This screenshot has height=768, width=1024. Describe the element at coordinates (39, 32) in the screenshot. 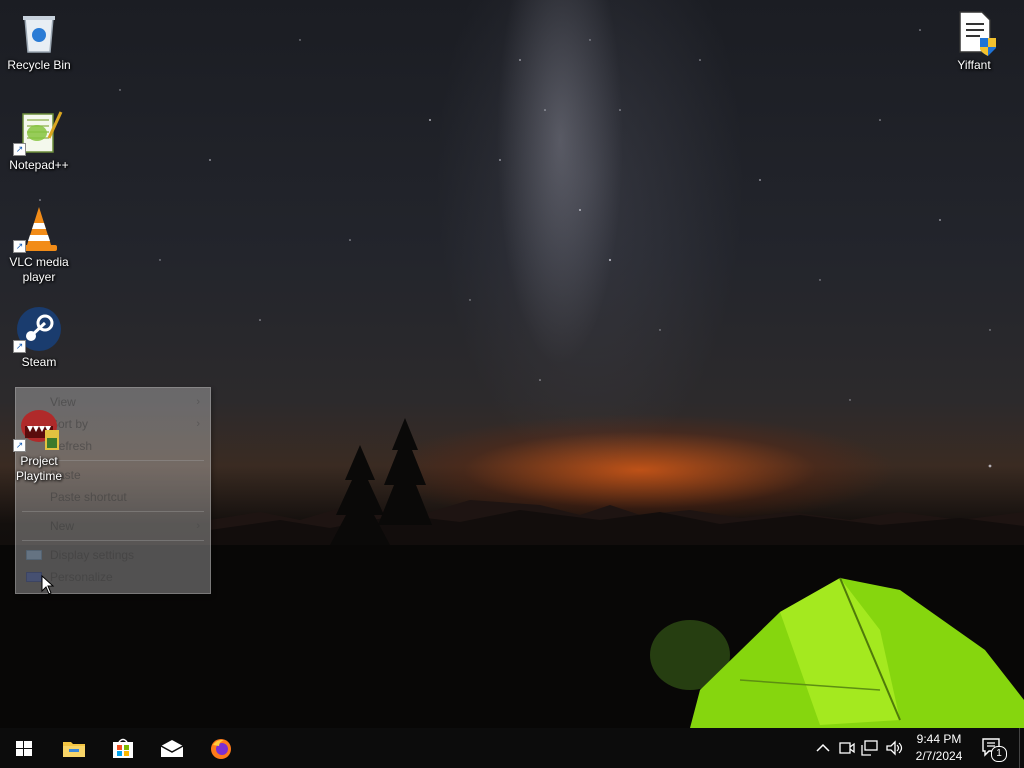

I see `recycle-bin-icon` at that location.